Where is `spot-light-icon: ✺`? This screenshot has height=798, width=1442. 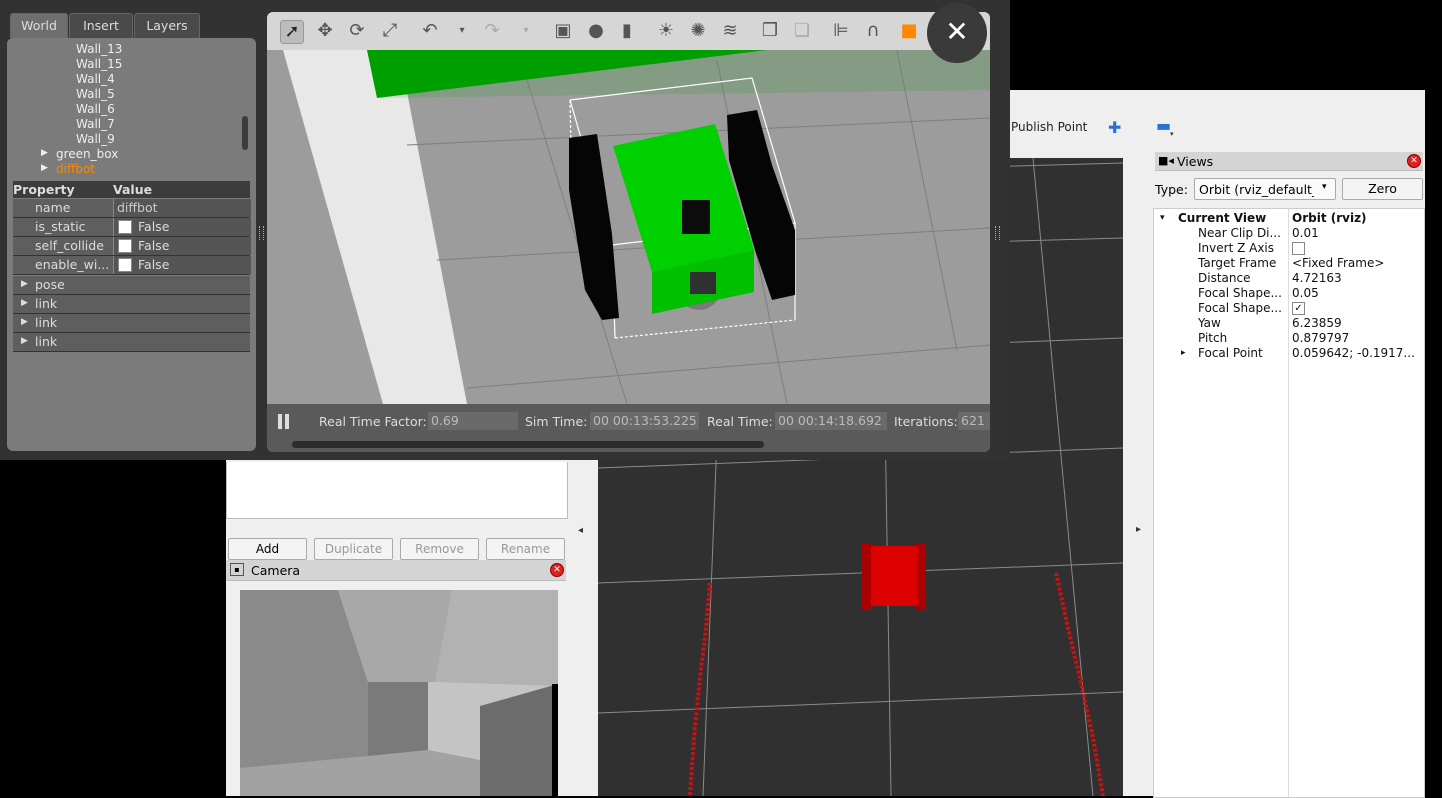 spot-light-icon: ✺ is located at coordinates (698, 31).